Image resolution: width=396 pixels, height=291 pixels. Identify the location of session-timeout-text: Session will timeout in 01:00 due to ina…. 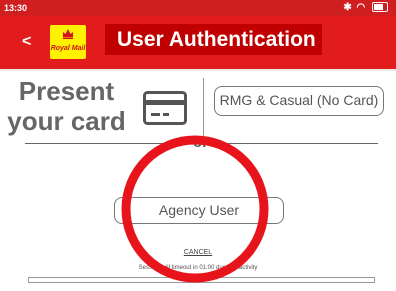
(198, 268).